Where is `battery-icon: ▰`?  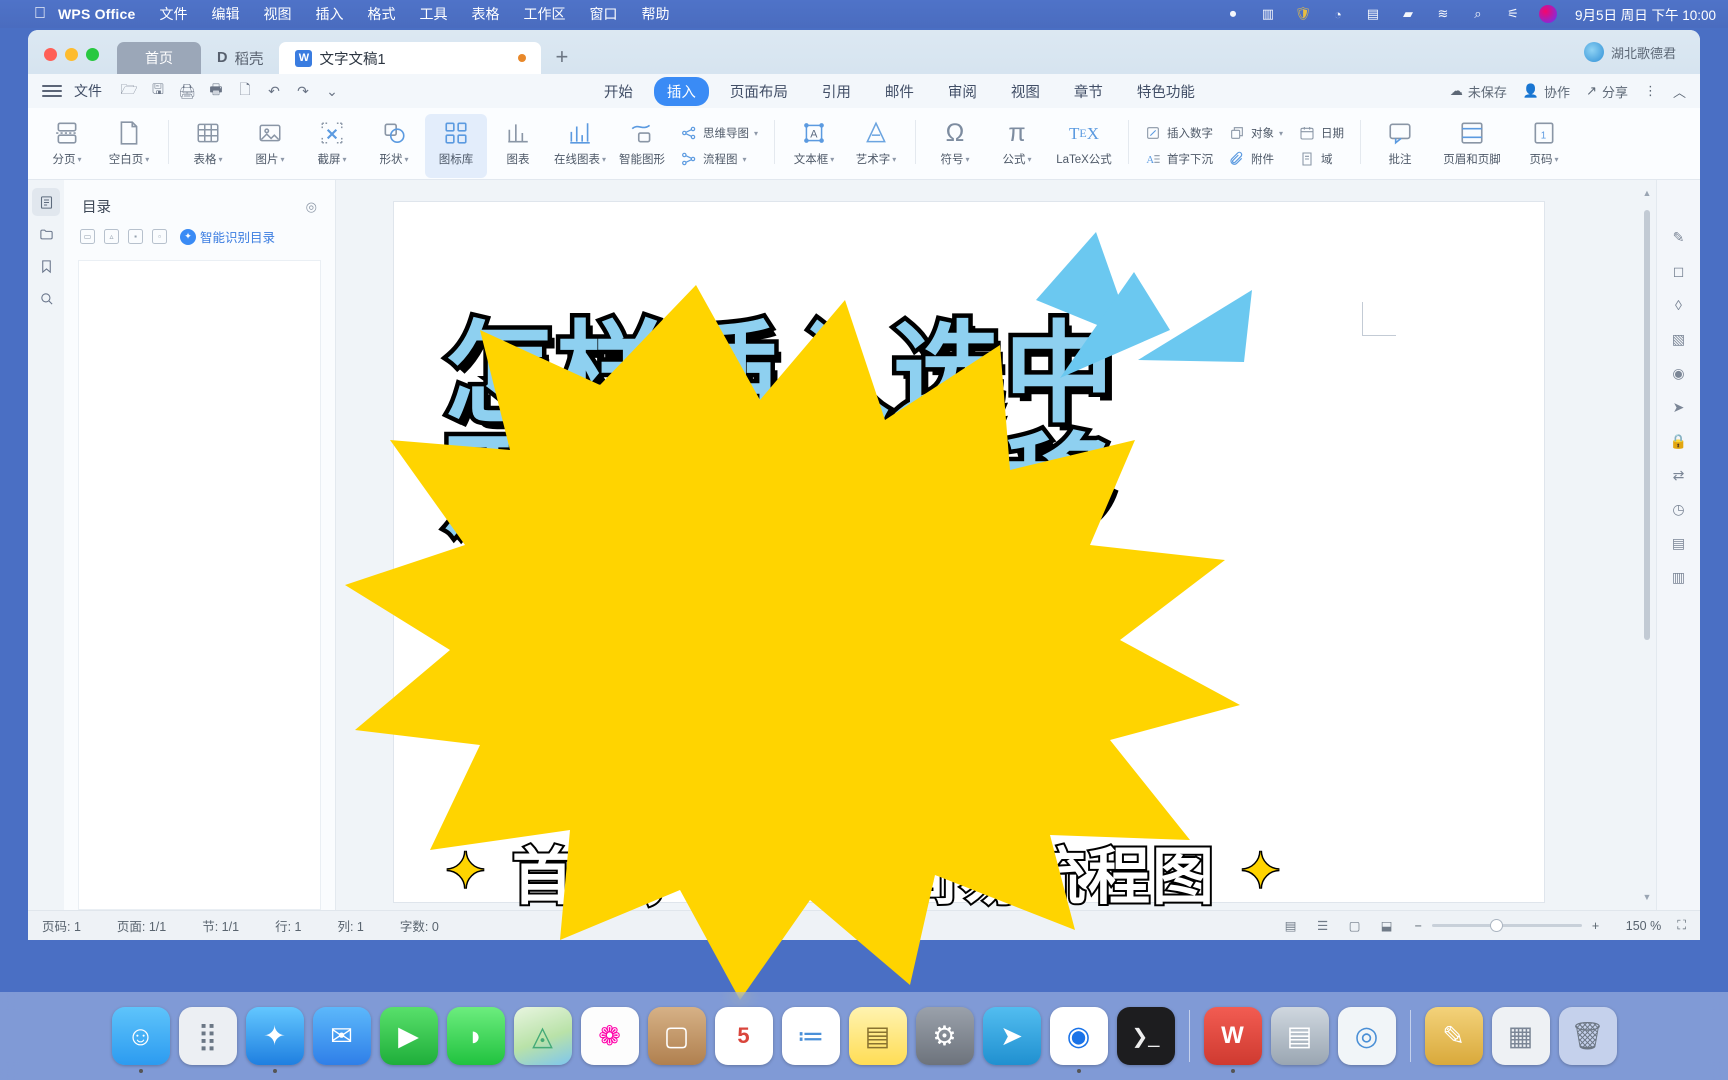
battery-icon: ▰ is located at coordinates (1408, 14).